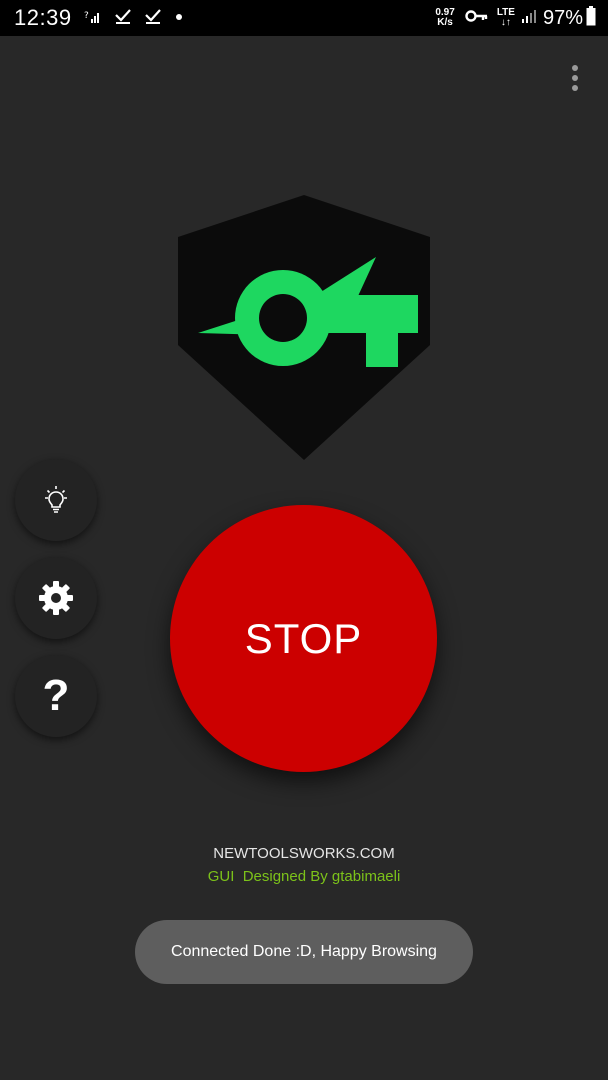 The image size is (608, 1080). What do you see at coordinates (515, 18) in the screenshot?
I see `status-right: 0.97 K/s LTE ↓↑ 97%` at bounding box center [515, 18].